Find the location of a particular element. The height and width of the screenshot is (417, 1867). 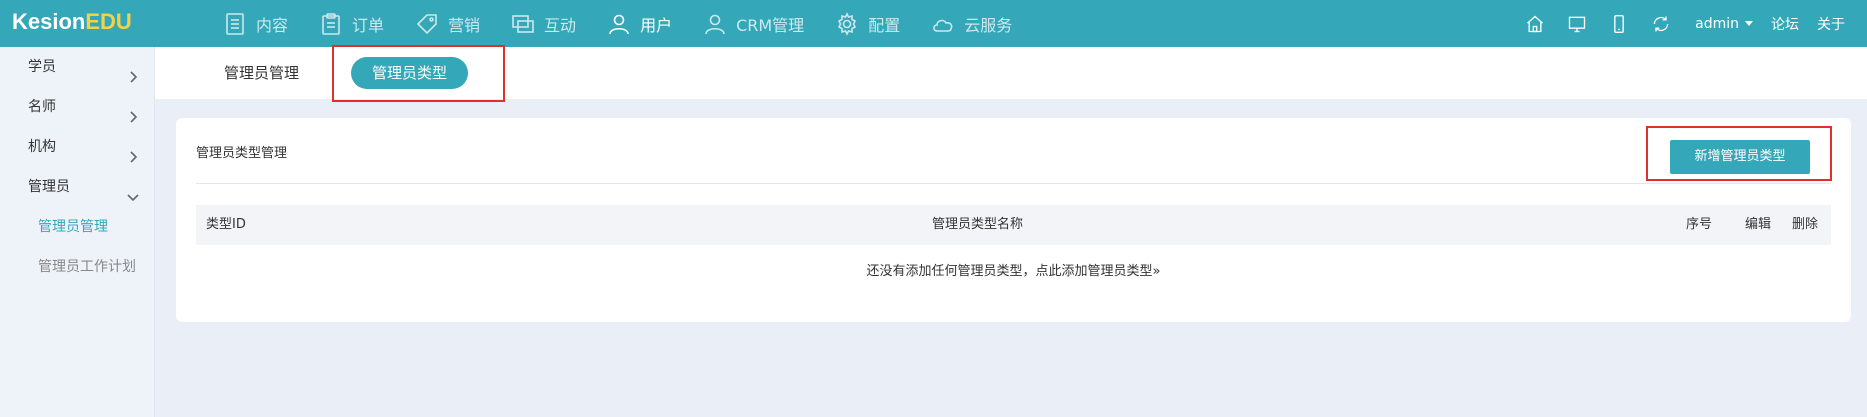

forum-link: 论坛 is located at coordinates (1785, 24).